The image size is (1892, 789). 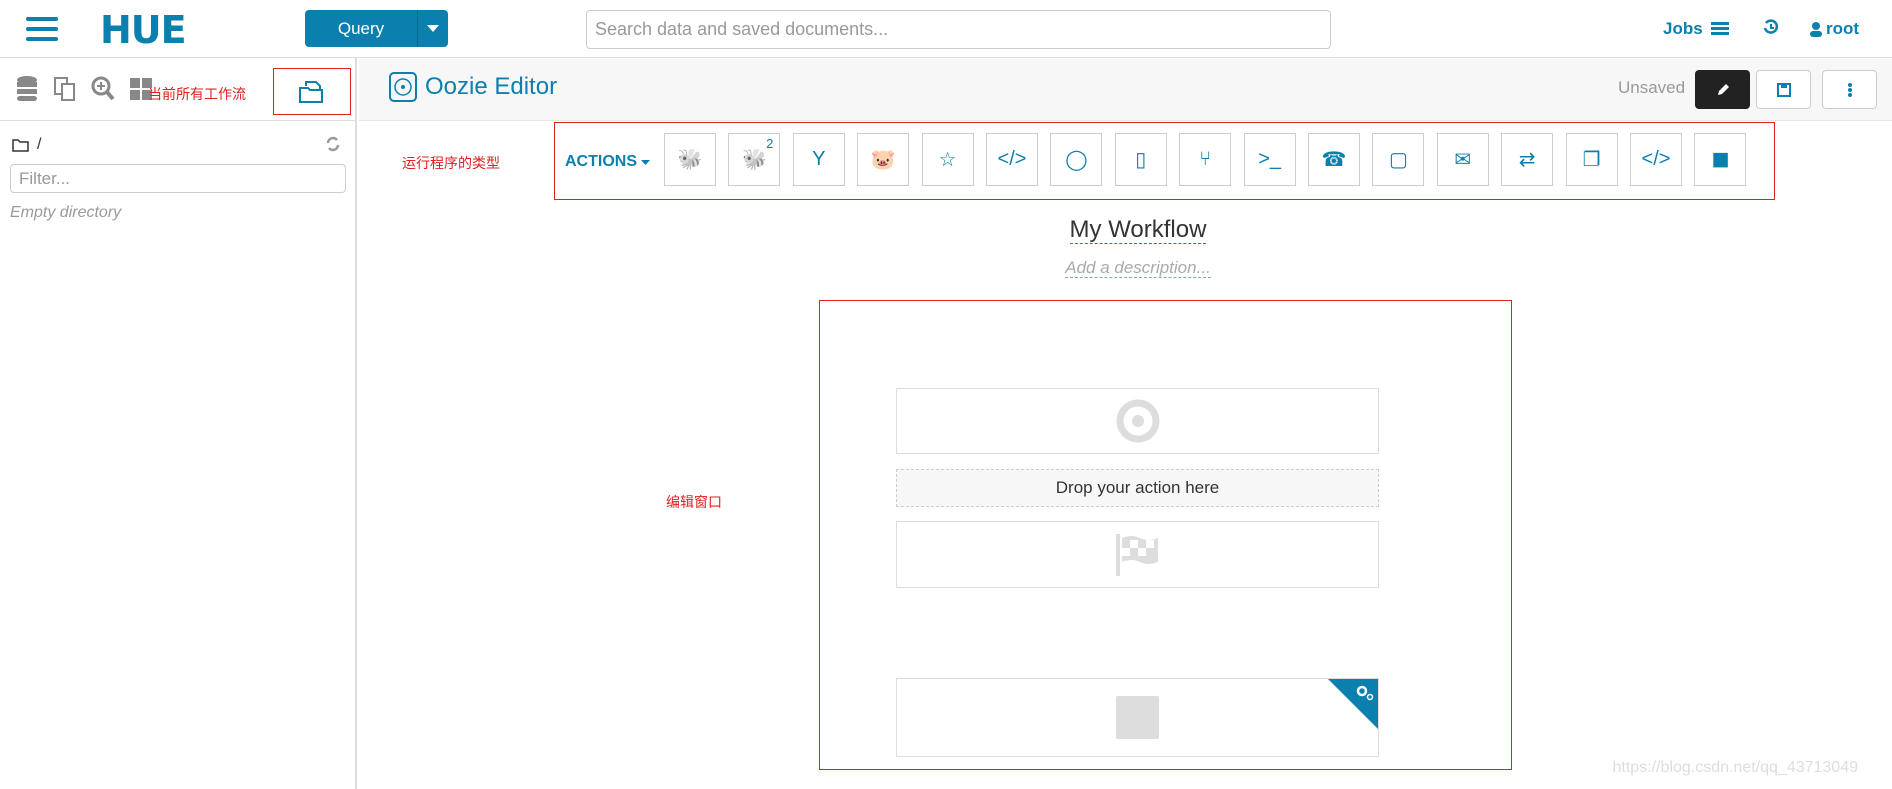 What do you see at coordinates (103, 89) in the screenshot?
I see `search-zoom-icon` at bounding box center [103, 89].